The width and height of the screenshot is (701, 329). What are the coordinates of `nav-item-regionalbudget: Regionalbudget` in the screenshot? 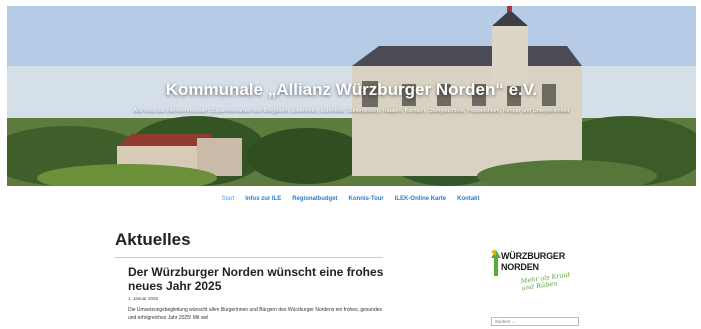 It's located at (314, 199).